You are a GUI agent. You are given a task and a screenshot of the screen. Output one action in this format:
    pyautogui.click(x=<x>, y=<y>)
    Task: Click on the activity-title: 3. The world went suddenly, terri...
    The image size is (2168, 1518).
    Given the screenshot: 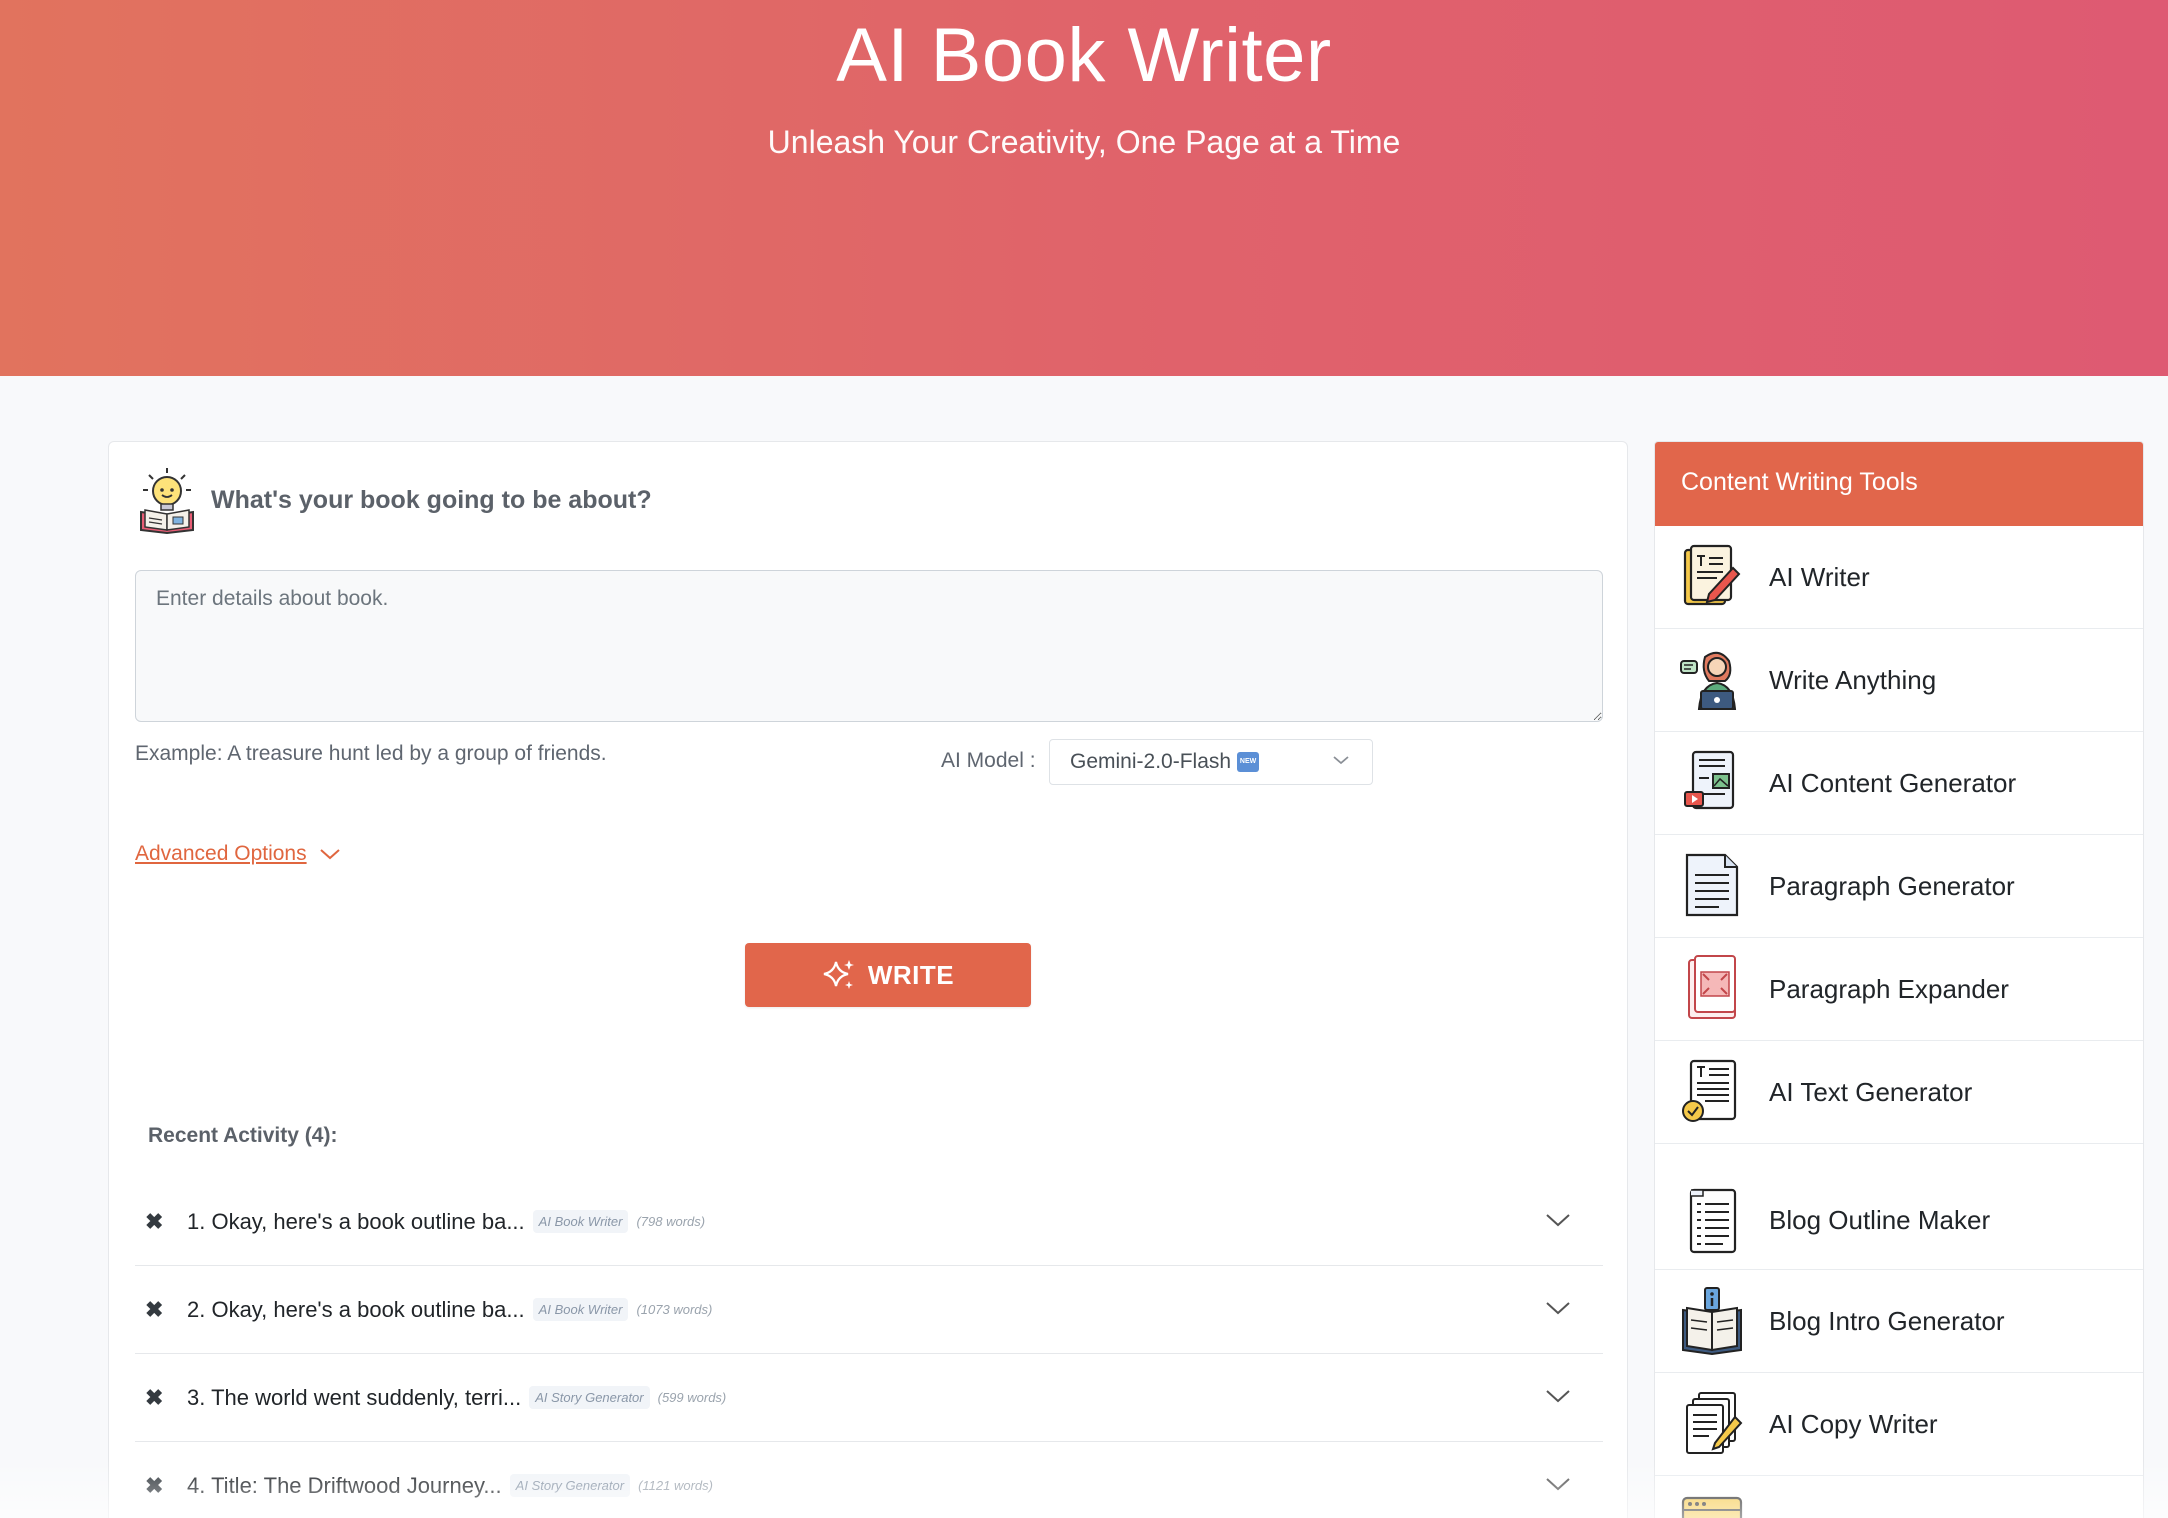 What is the action you would take?
    pyautogui.click(x=354, y=1397)
    